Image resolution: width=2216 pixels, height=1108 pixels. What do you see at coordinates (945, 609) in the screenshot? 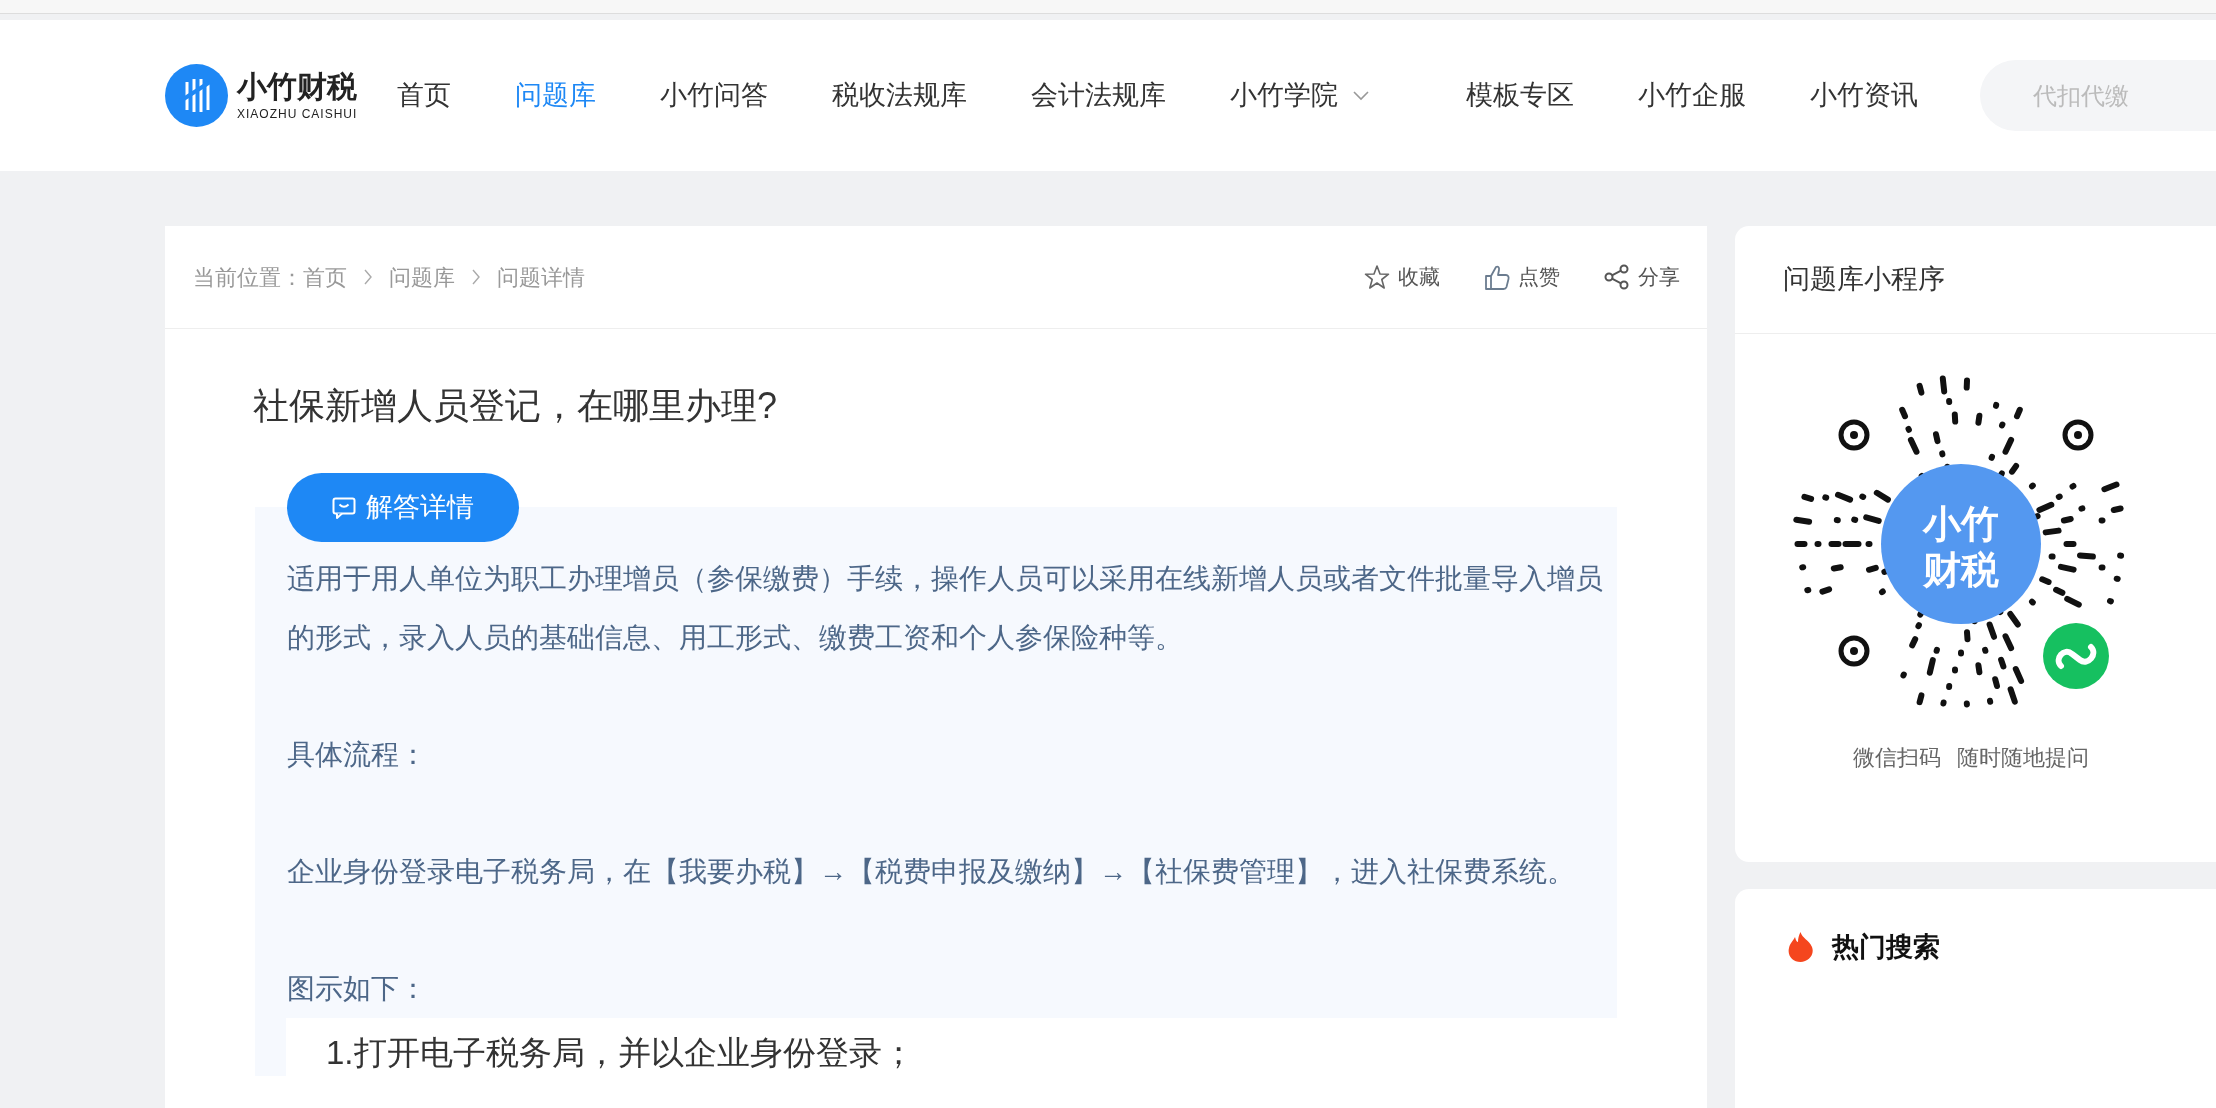
I see `answer-paragraph: 适用于用人单位为职工办理增员（参保缴费）手续，操作人员可以采用在线新增人员或者文件批量导入增员的形式，录入人员的基础信息、用工形式、缴费工资和个人参保险种等。` at bounding box center [945, 609].